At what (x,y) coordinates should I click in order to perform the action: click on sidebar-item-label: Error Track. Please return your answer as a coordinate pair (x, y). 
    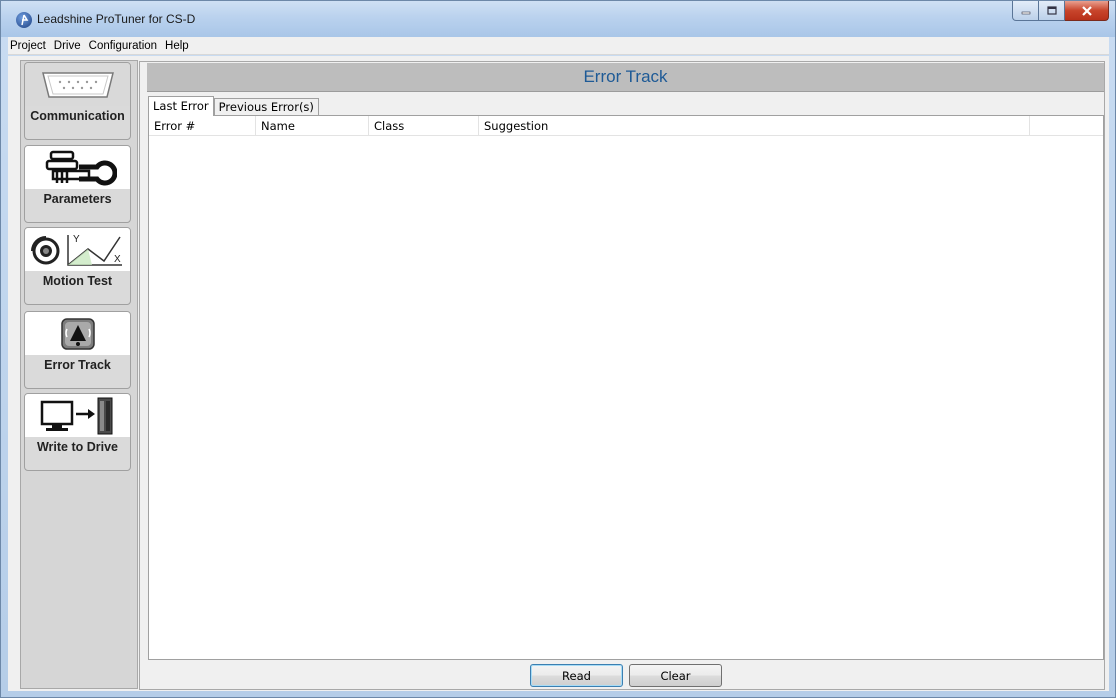
    Looking at the image, I should click on (77, 365).